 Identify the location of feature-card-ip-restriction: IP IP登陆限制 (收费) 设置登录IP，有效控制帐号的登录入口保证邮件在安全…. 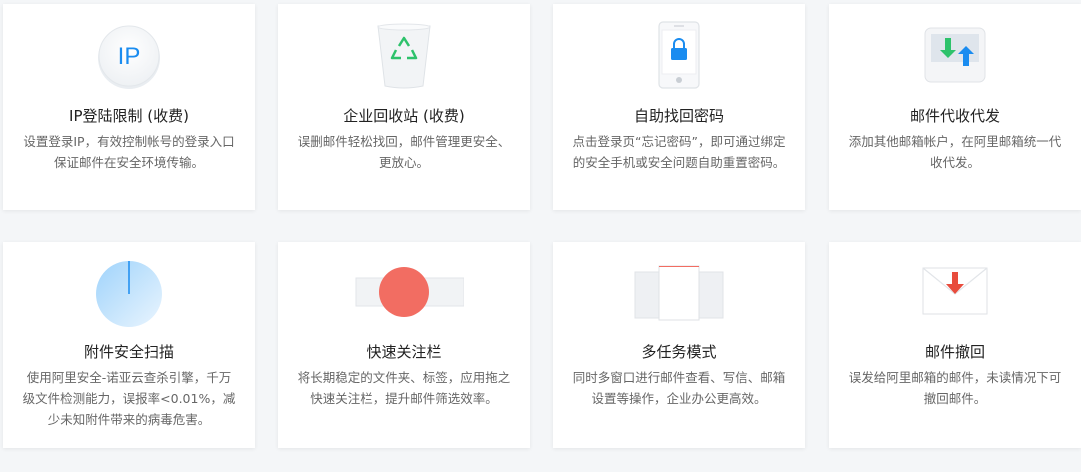
(129, 107).